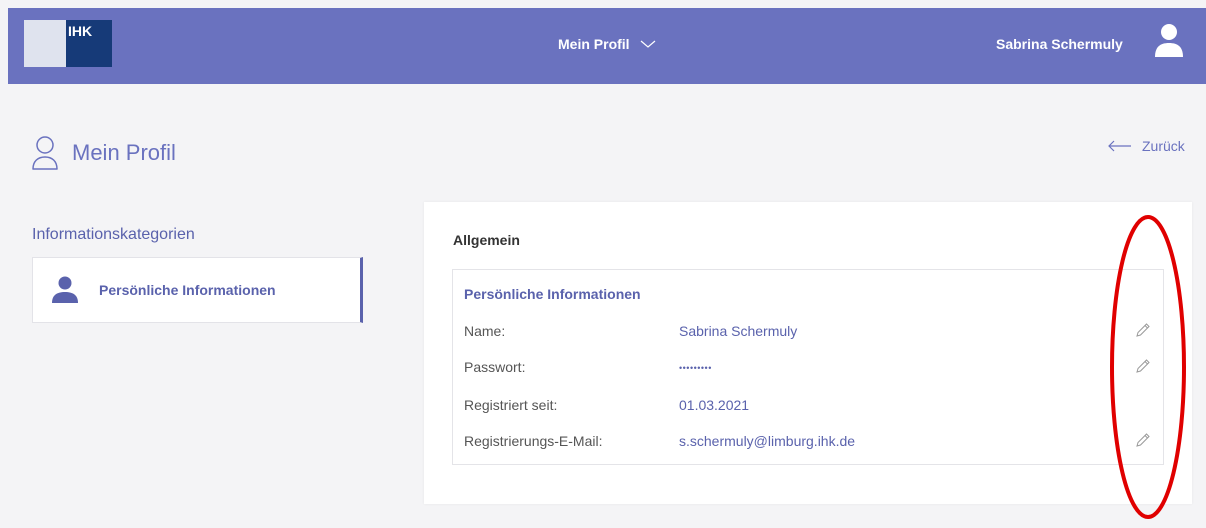 This screenshot has width=1206, height=528. I want to click on sidebar-item-label: Persönliche Informationen, so click(187, 290).